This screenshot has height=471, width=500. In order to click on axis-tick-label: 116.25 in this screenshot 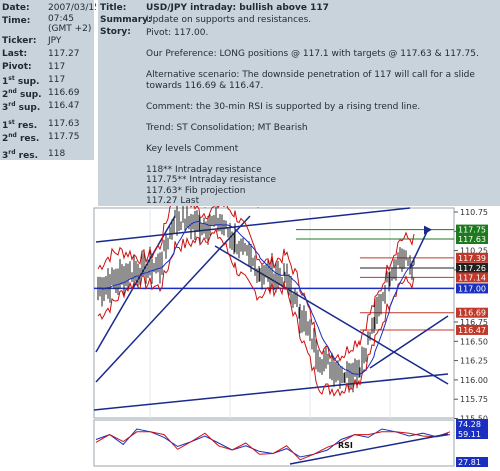, I will do `click(474, 361)`.